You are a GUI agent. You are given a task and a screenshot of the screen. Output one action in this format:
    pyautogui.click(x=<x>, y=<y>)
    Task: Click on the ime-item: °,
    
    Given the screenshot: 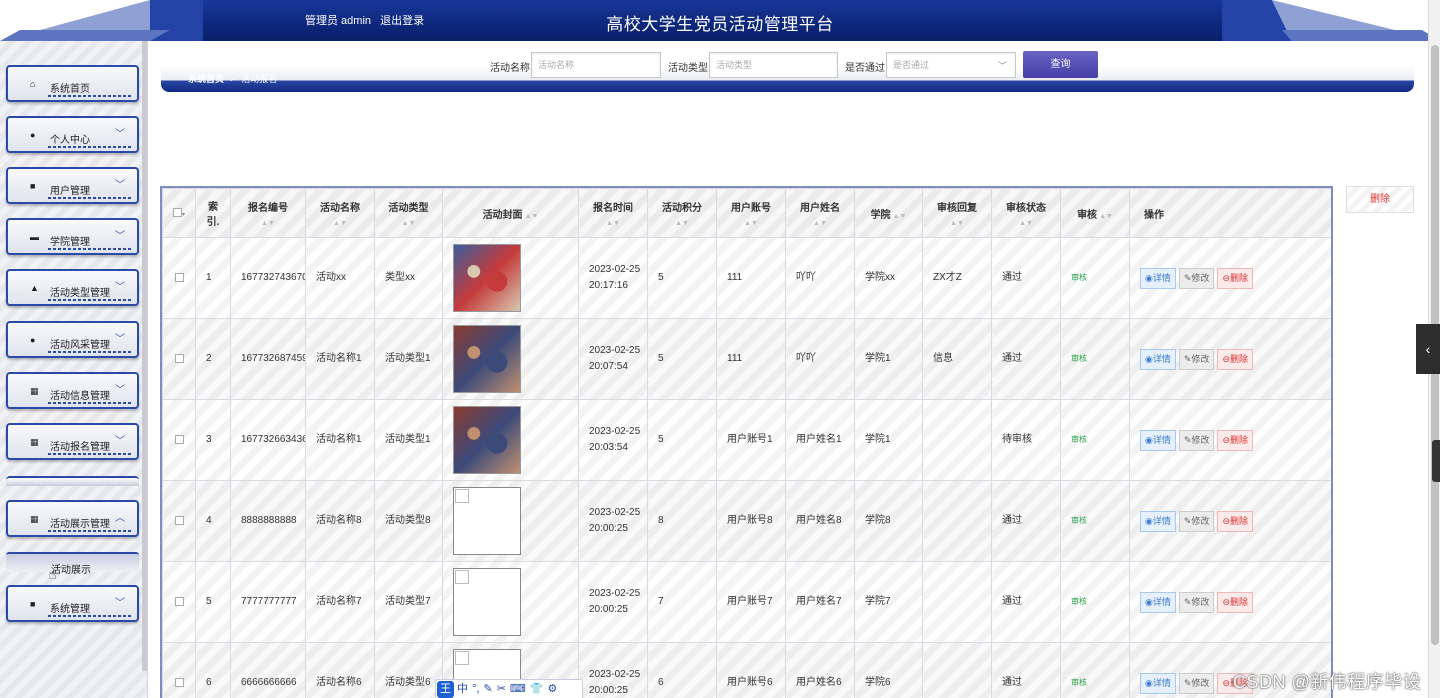 What is the action you would take?
    pyautogui.click(x=475, y=689)
    